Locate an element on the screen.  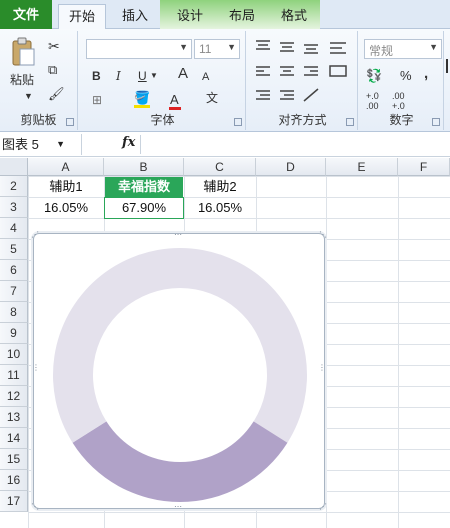
font-name-combo: ▼ is located at coordinates (139, 49).